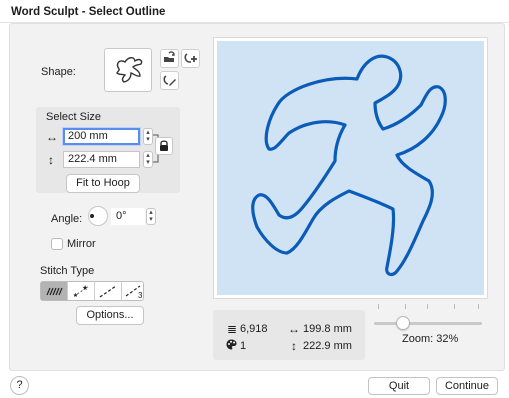 This screenshot has height=398, width=509. Describe the element at coordinates (19, 385) in the screenshot. I see `help-button: ?` at that location.